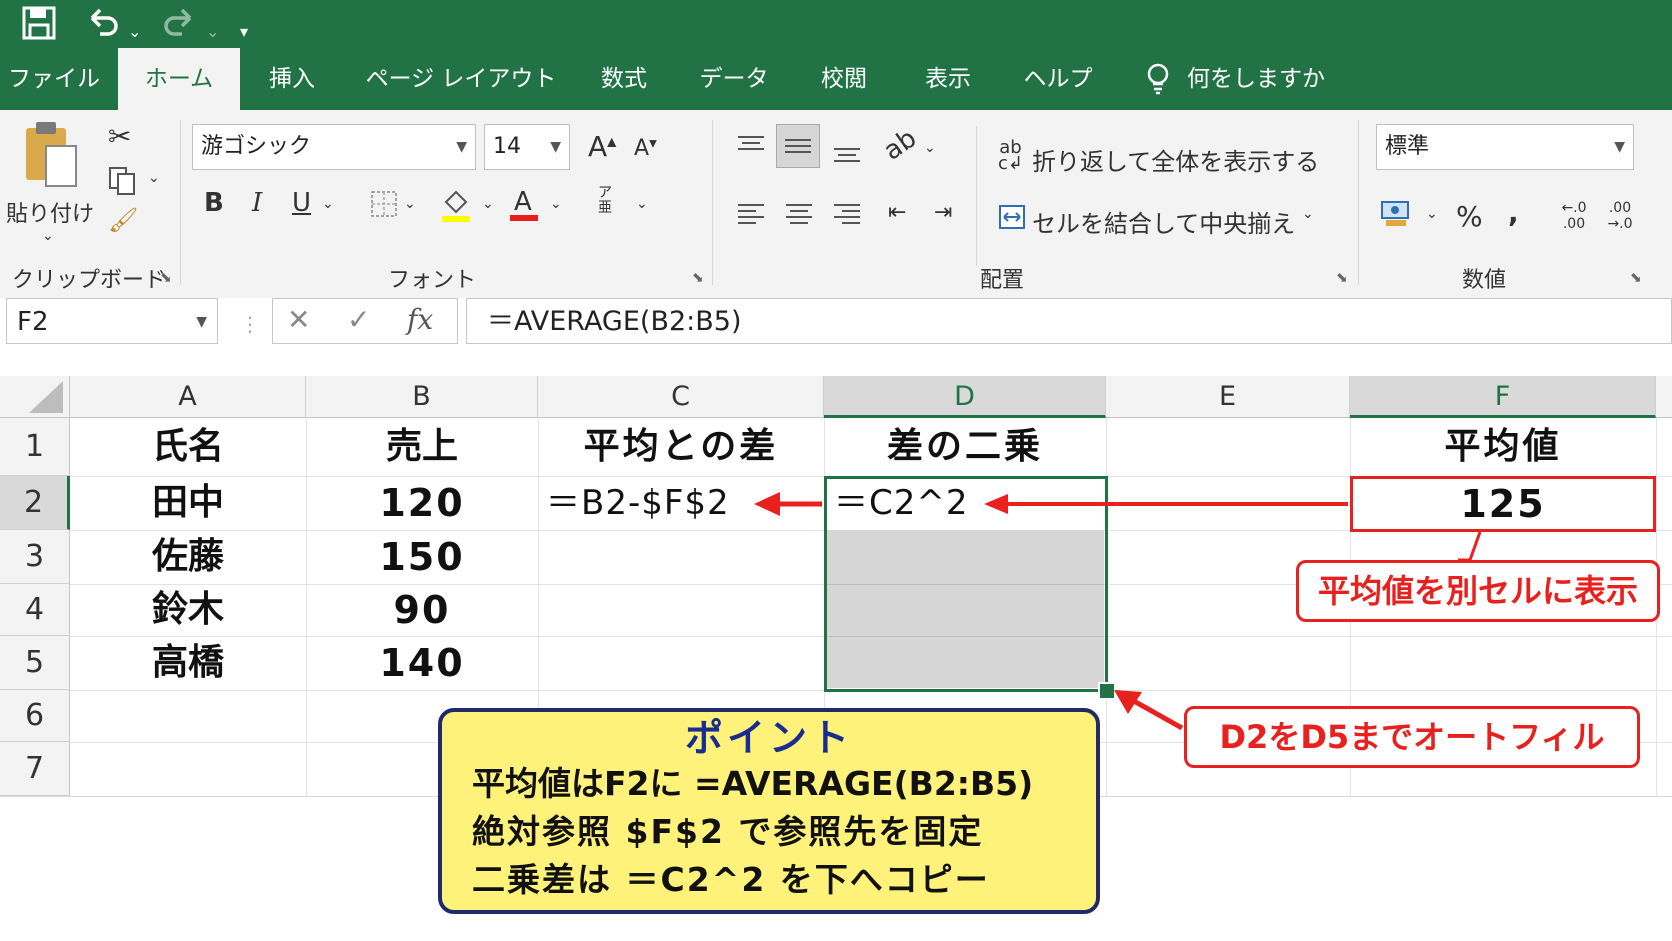 The width and height of the screenshot is (1672, 941). I want to click on point-note-line-3: 二乗差は ＝C2^2 を下へコピー, so click(731, 879).